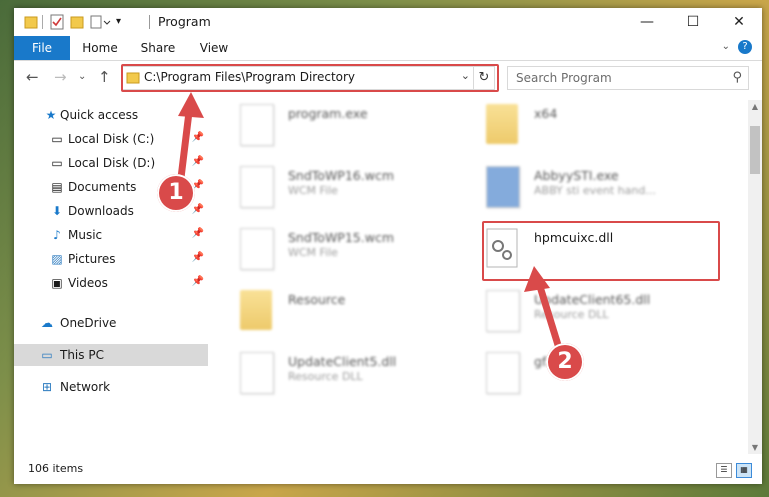  Describe the element at coordinates (176, 193) in the screenshot. I see `callout-step-1: 1` at that location.